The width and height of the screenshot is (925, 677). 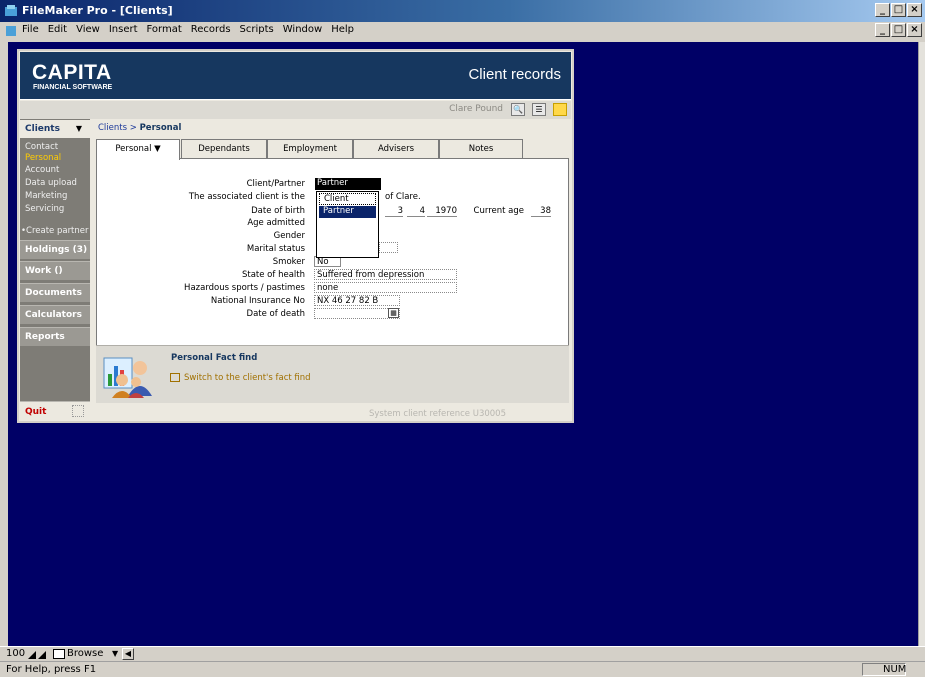 What do you see at coordinates (348, 184) in the screenshot?
I see `client-partner-select: Partner` at bounding box center [348, 184].